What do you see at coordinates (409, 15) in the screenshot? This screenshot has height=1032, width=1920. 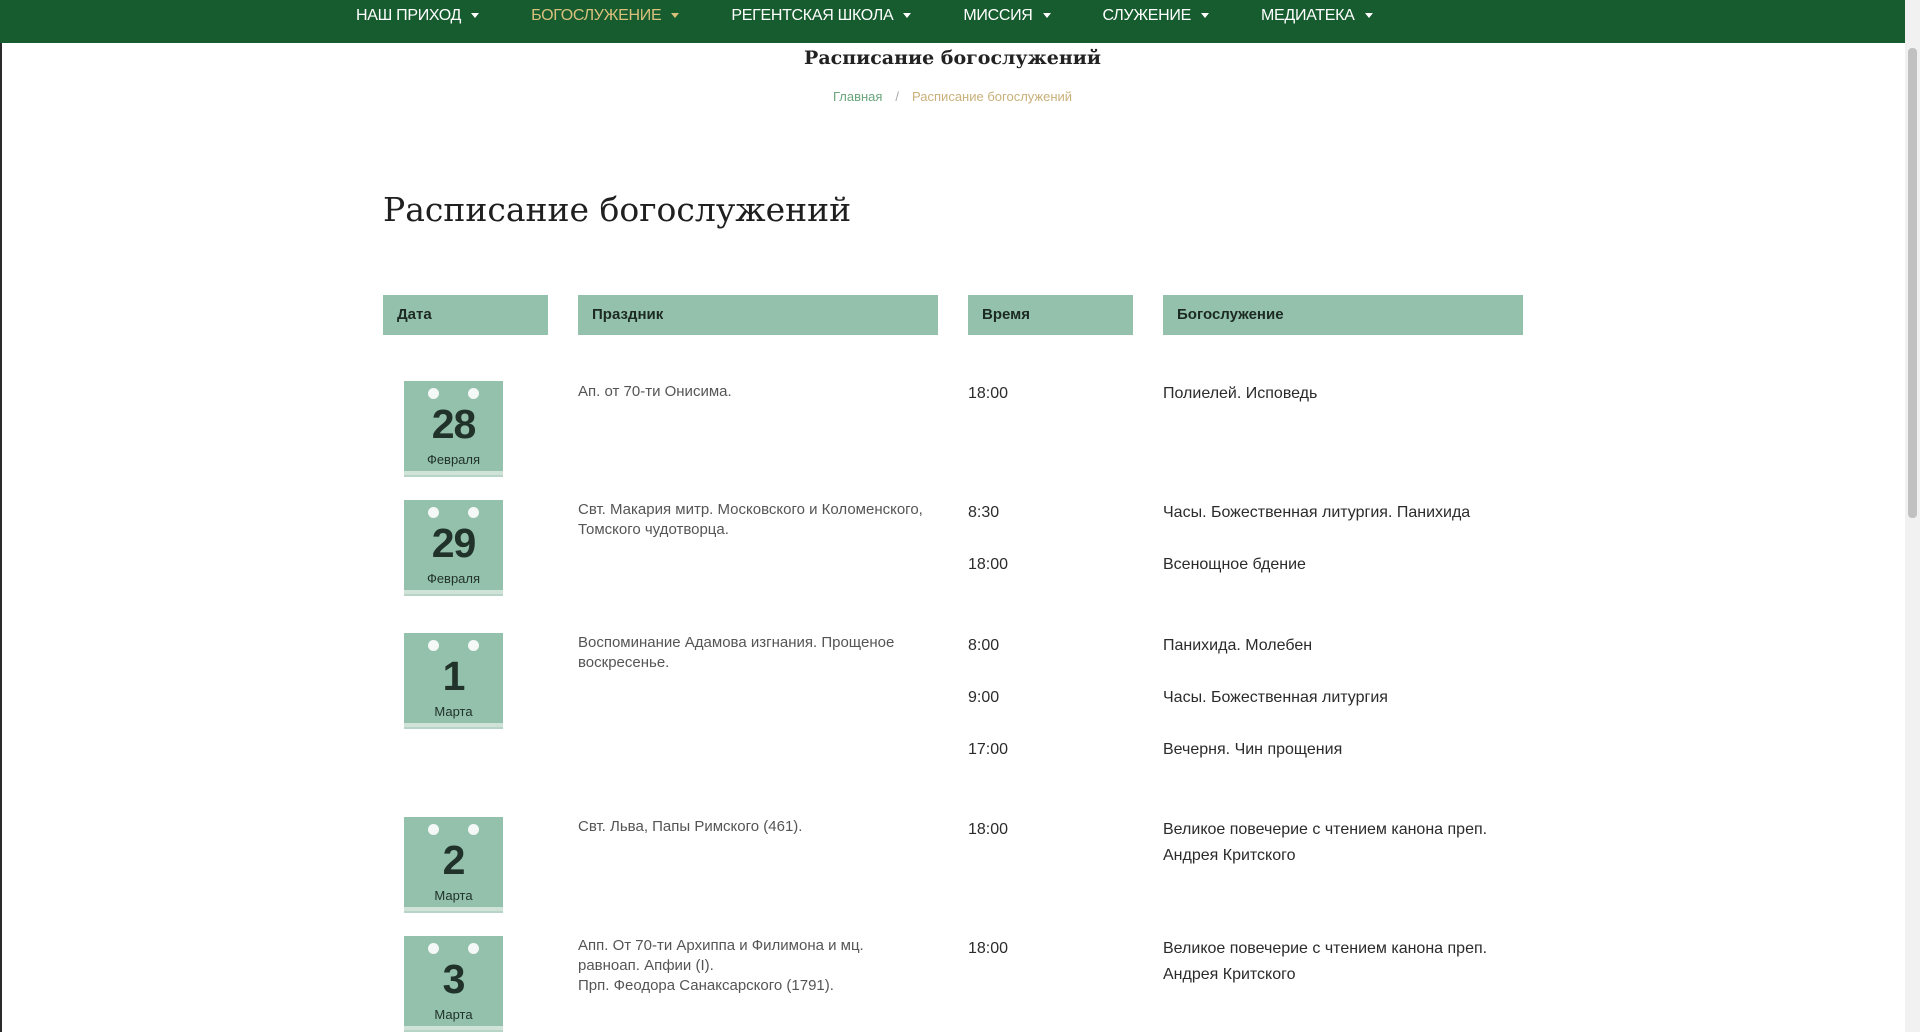 I see `nav-item-label: Наш приход` at bounding box center [409, 15].